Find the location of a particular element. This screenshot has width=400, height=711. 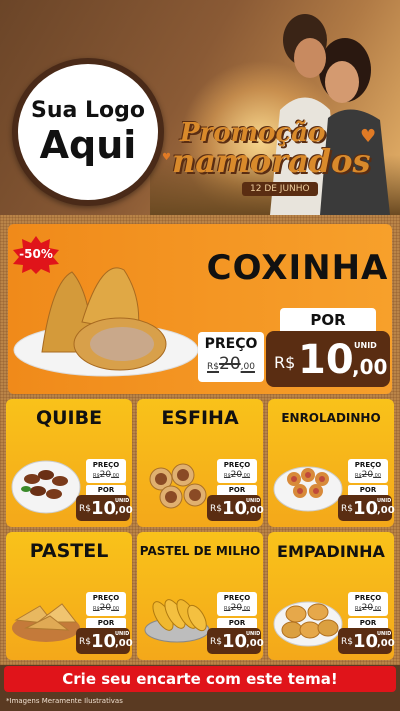

product-name: PASTEL DE MILHO is located at coordinates (200, 551).